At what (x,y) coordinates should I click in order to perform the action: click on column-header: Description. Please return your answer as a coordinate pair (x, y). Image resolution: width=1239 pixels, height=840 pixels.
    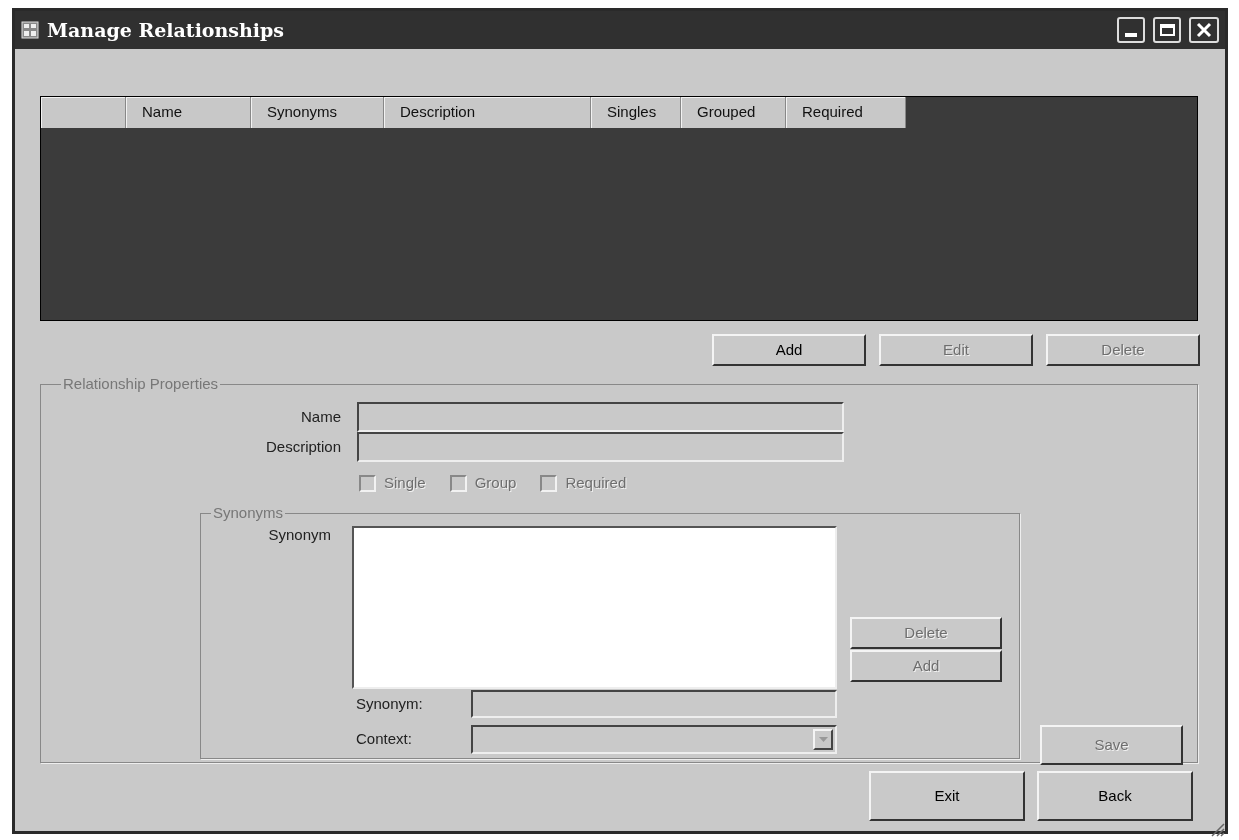
    Looking at the image, I should click on (487, 112).